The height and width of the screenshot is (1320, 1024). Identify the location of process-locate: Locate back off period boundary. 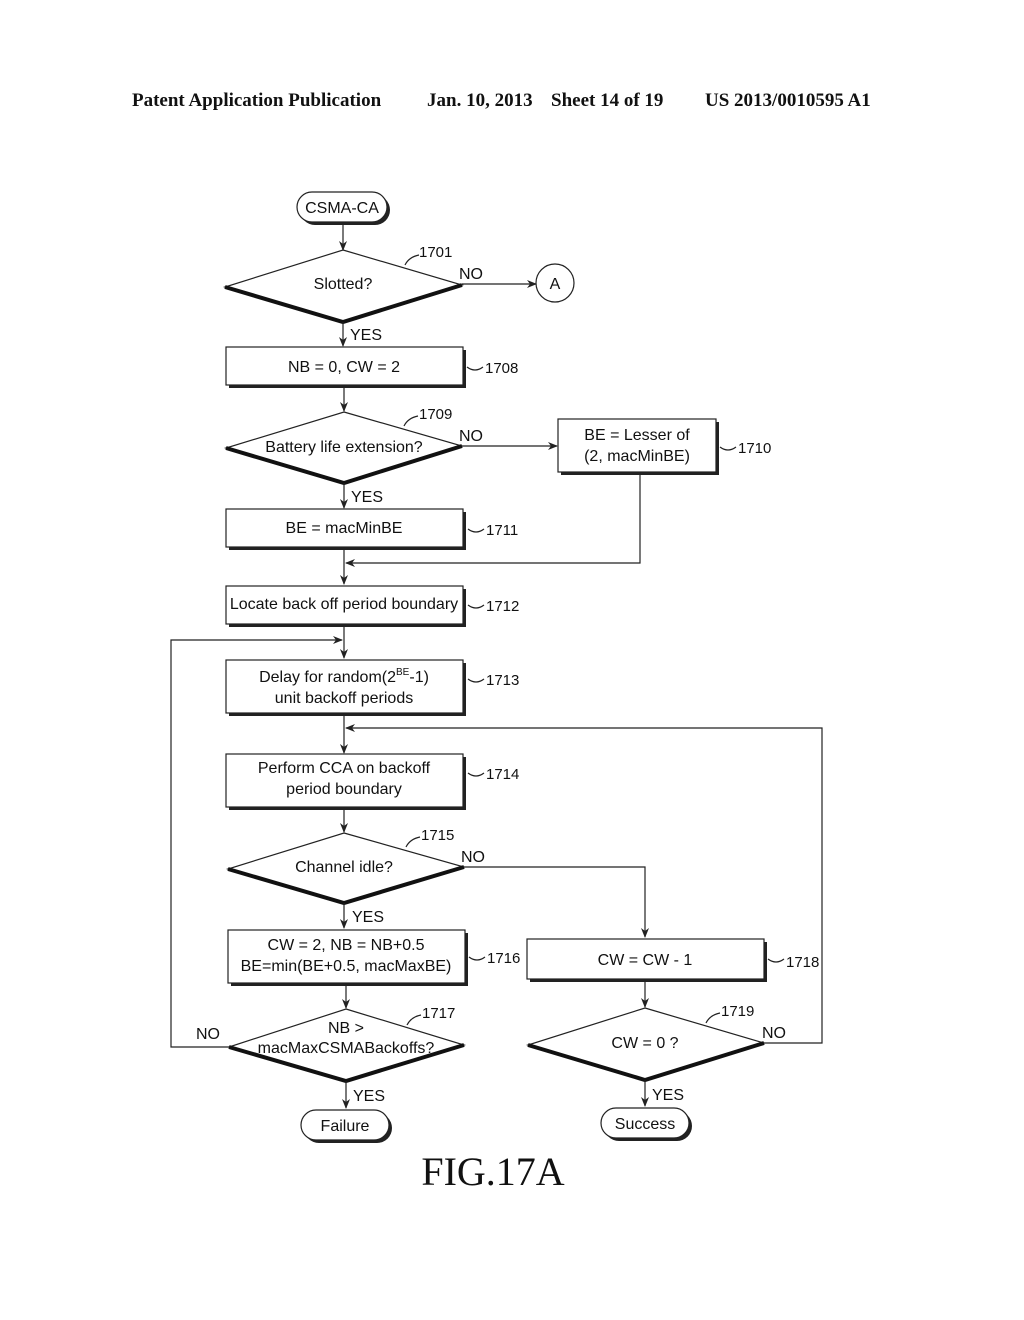
(345, 606).